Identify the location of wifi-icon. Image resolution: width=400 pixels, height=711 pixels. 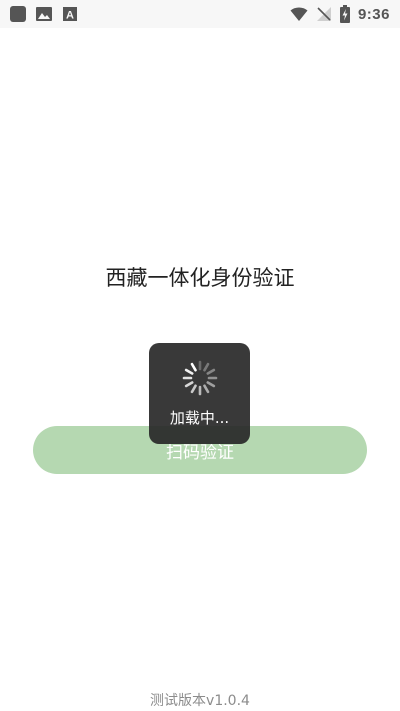
(299, 14).